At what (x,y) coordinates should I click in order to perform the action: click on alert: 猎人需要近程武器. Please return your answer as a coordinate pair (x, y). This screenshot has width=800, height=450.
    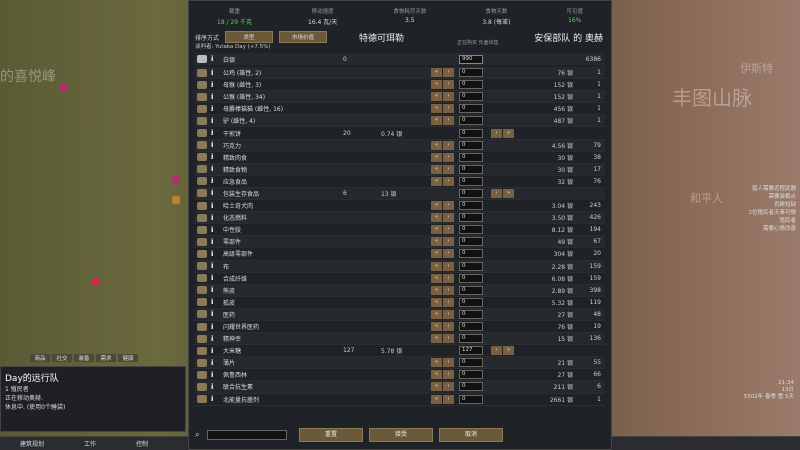
    Looking at the image, I should click on (772, 189).